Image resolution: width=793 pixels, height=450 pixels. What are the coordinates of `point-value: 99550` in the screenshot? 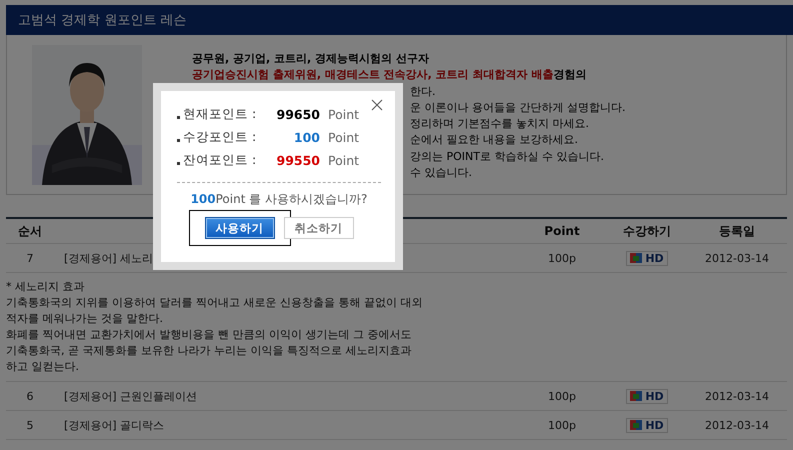 It's located at (298, 160).